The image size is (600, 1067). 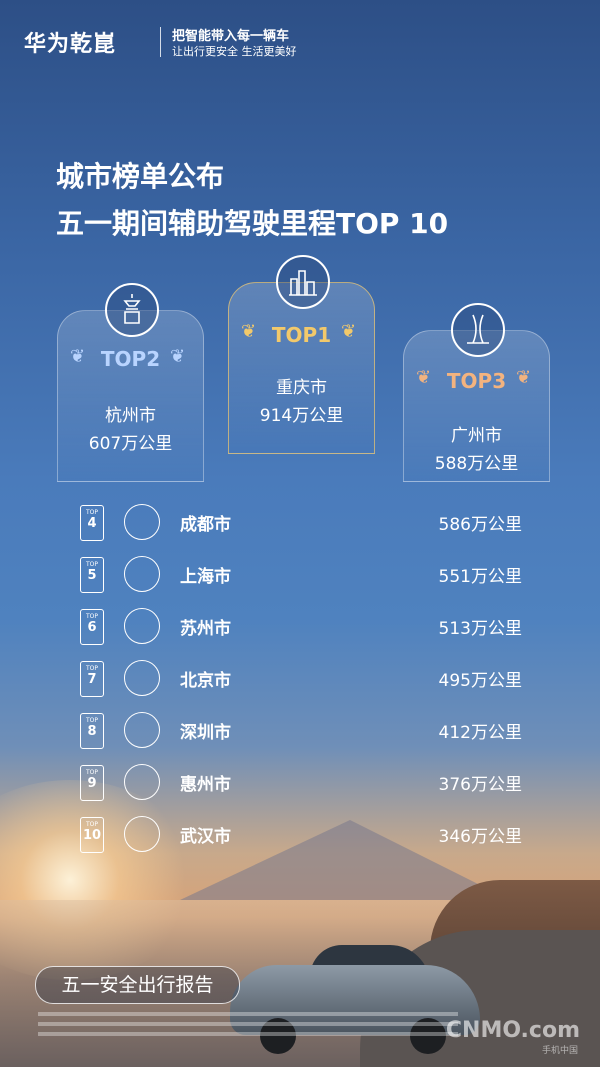 I want to click on gate-icon, so click(x=142, y=522).